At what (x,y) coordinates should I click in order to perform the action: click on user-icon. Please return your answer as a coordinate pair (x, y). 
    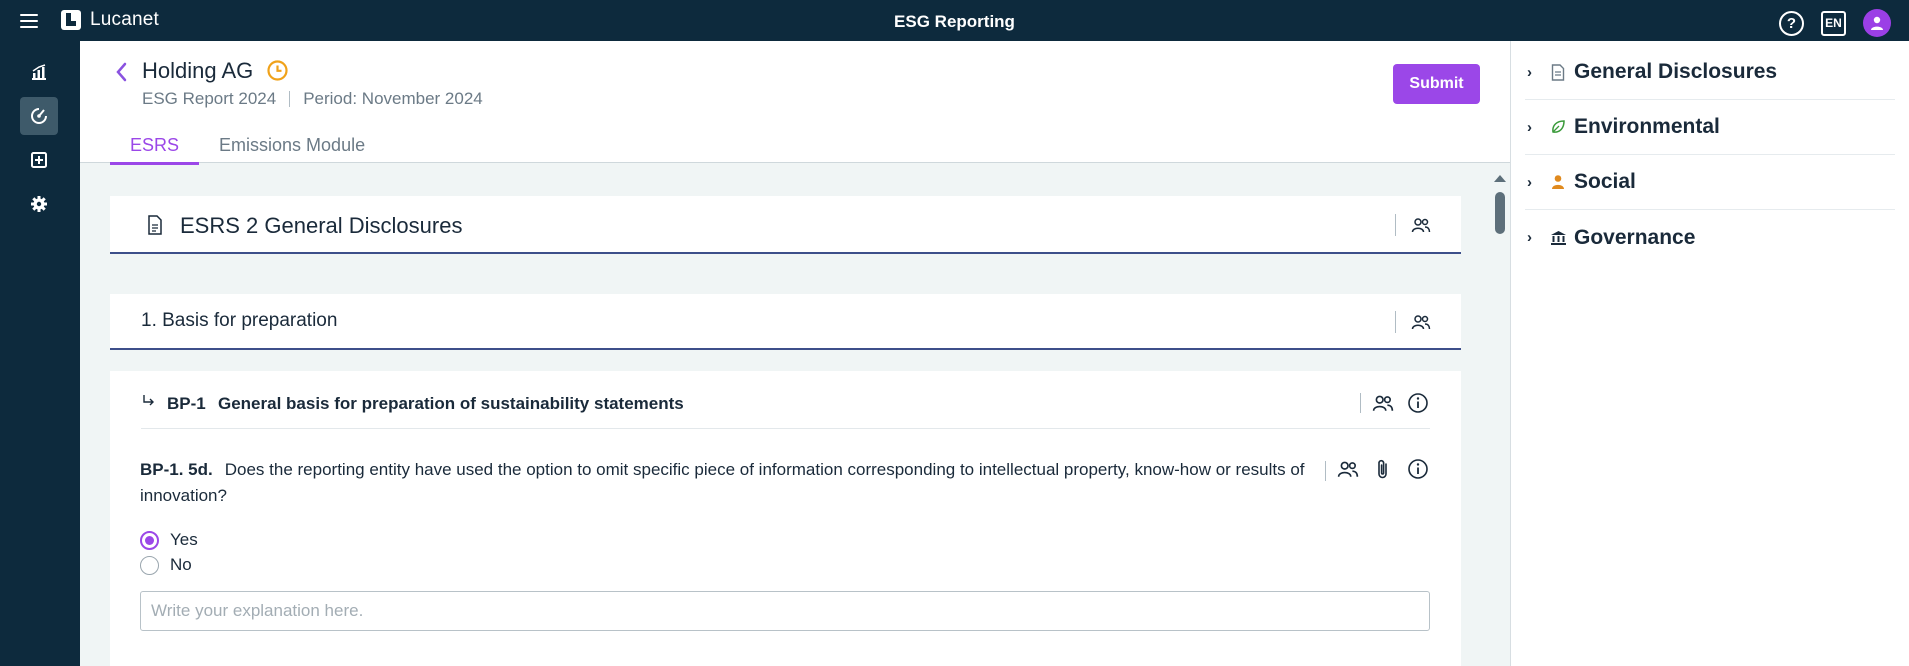
    Looking at the image, I should click on (1877, 23).